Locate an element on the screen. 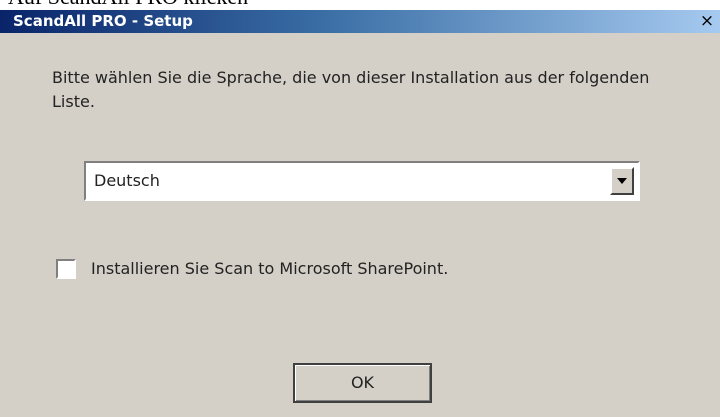 Image resolution: width=720 pixels, height=417 pixels. language-select: Deutsch is located at coordinates (362, 181).